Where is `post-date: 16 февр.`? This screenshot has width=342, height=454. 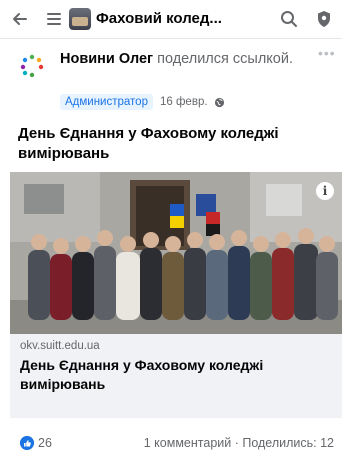
post-date: 16 февр. is located at coordinates (184, 102).